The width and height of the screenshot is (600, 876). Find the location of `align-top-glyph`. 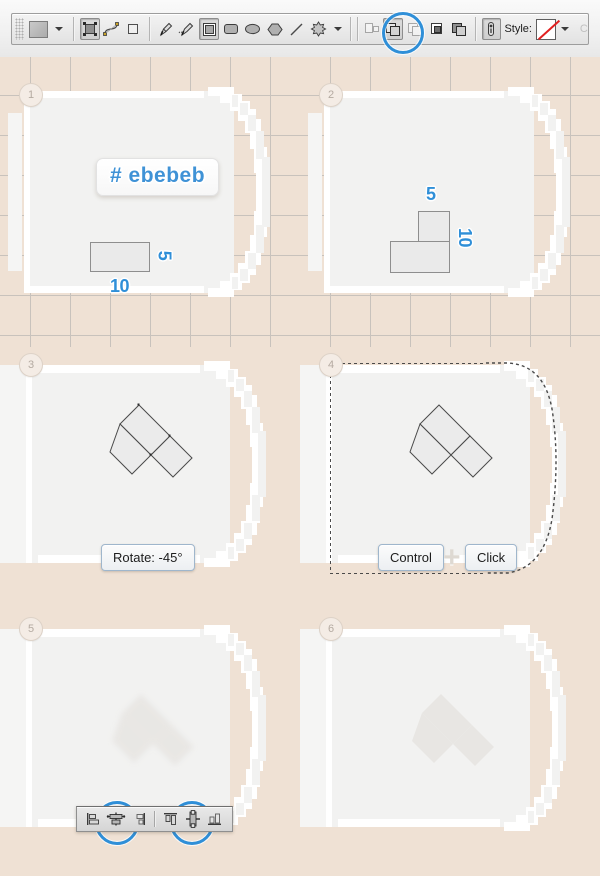

align-top-glyph is located at coordinates (170, 819).